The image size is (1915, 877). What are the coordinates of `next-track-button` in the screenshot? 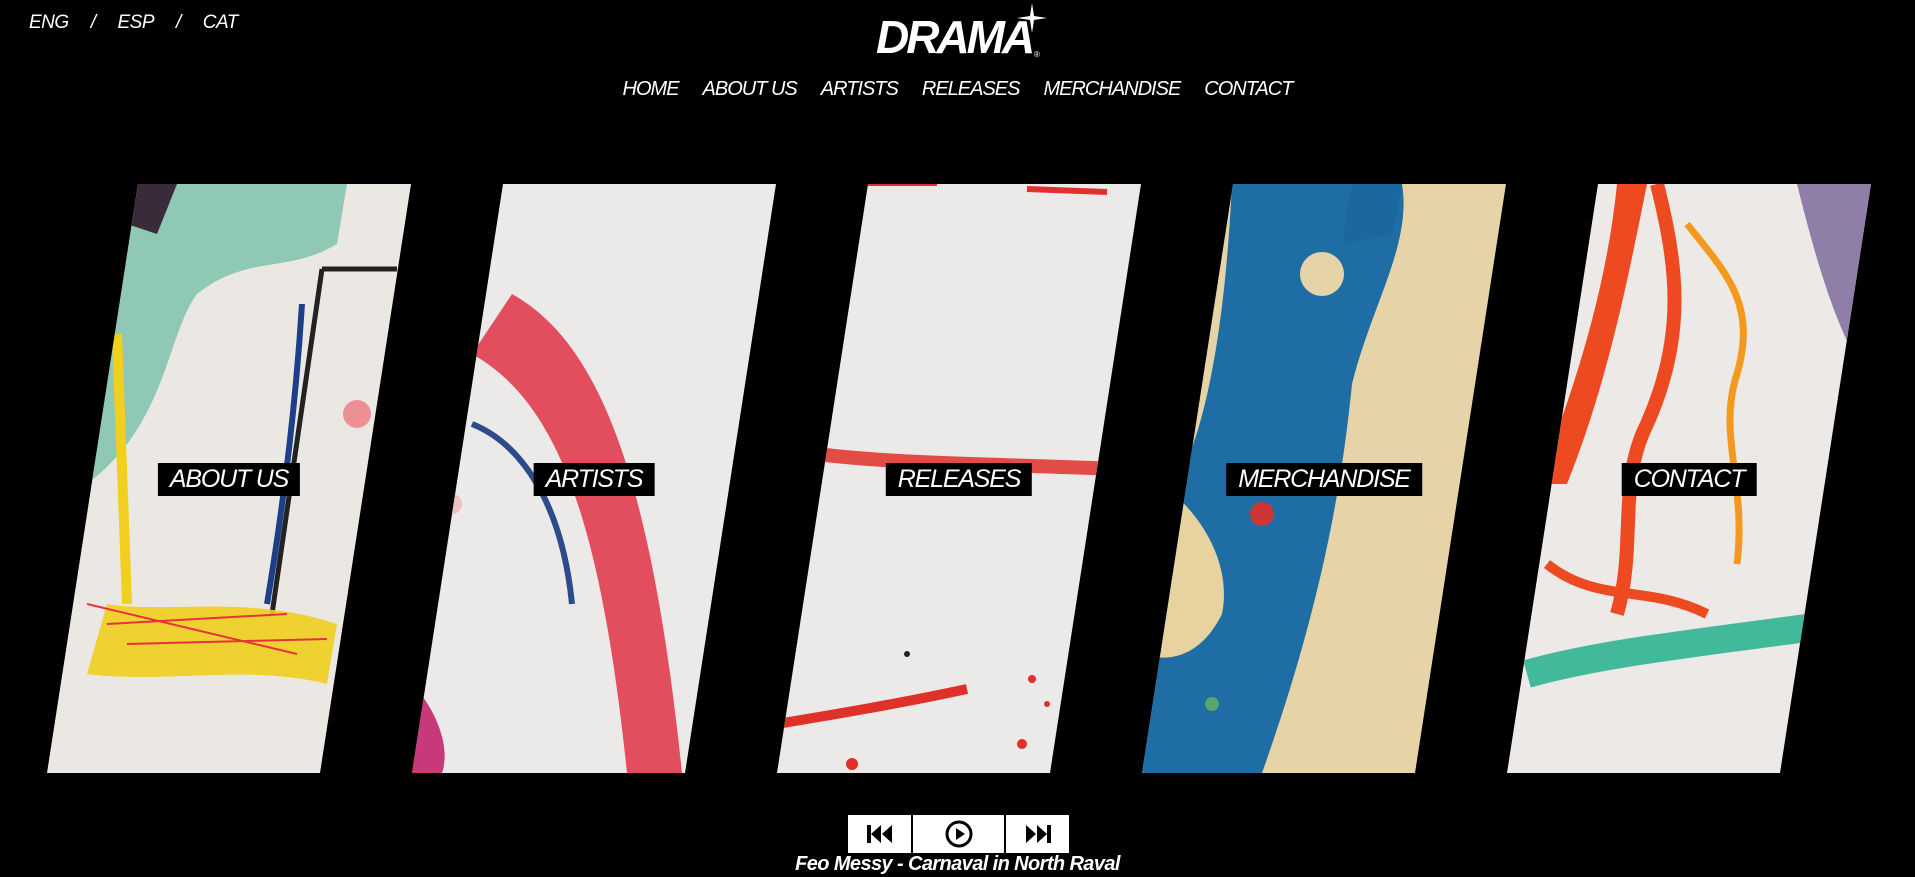 It's located at (1037, 834).